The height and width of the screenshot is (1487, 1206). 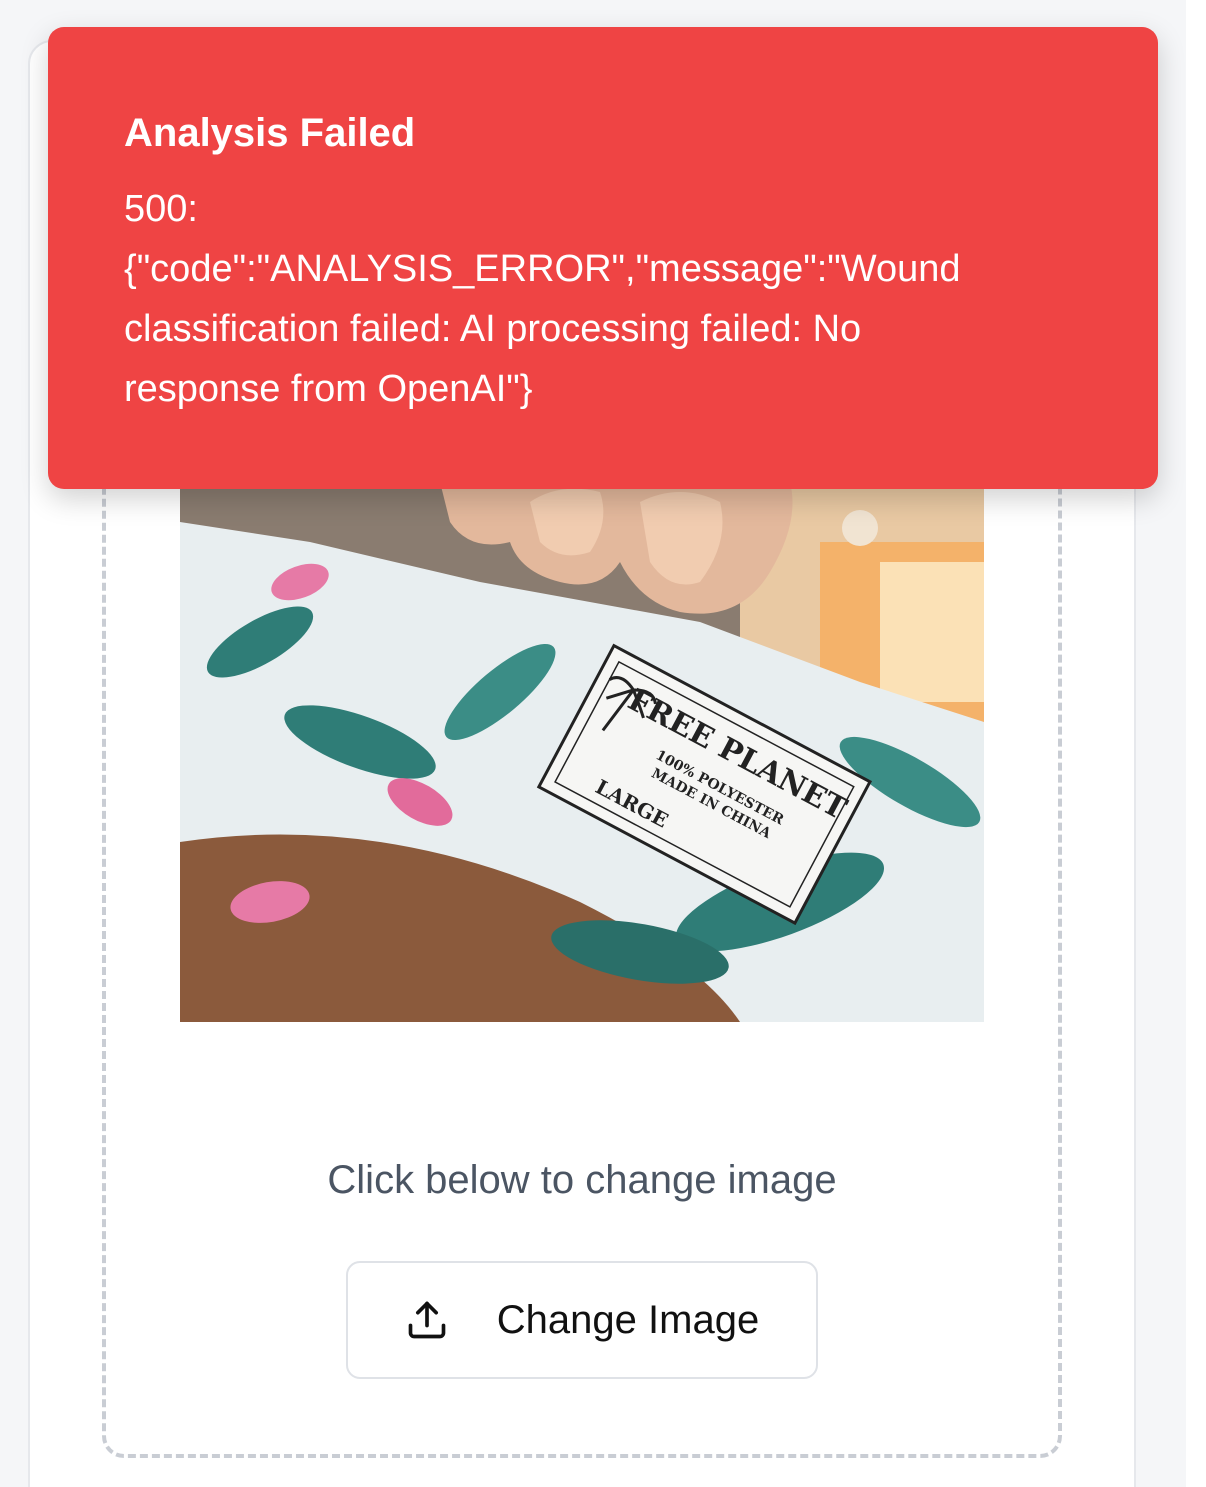 I want to click on change-image-button-label: Change Image, so click(x=628, y=1319).